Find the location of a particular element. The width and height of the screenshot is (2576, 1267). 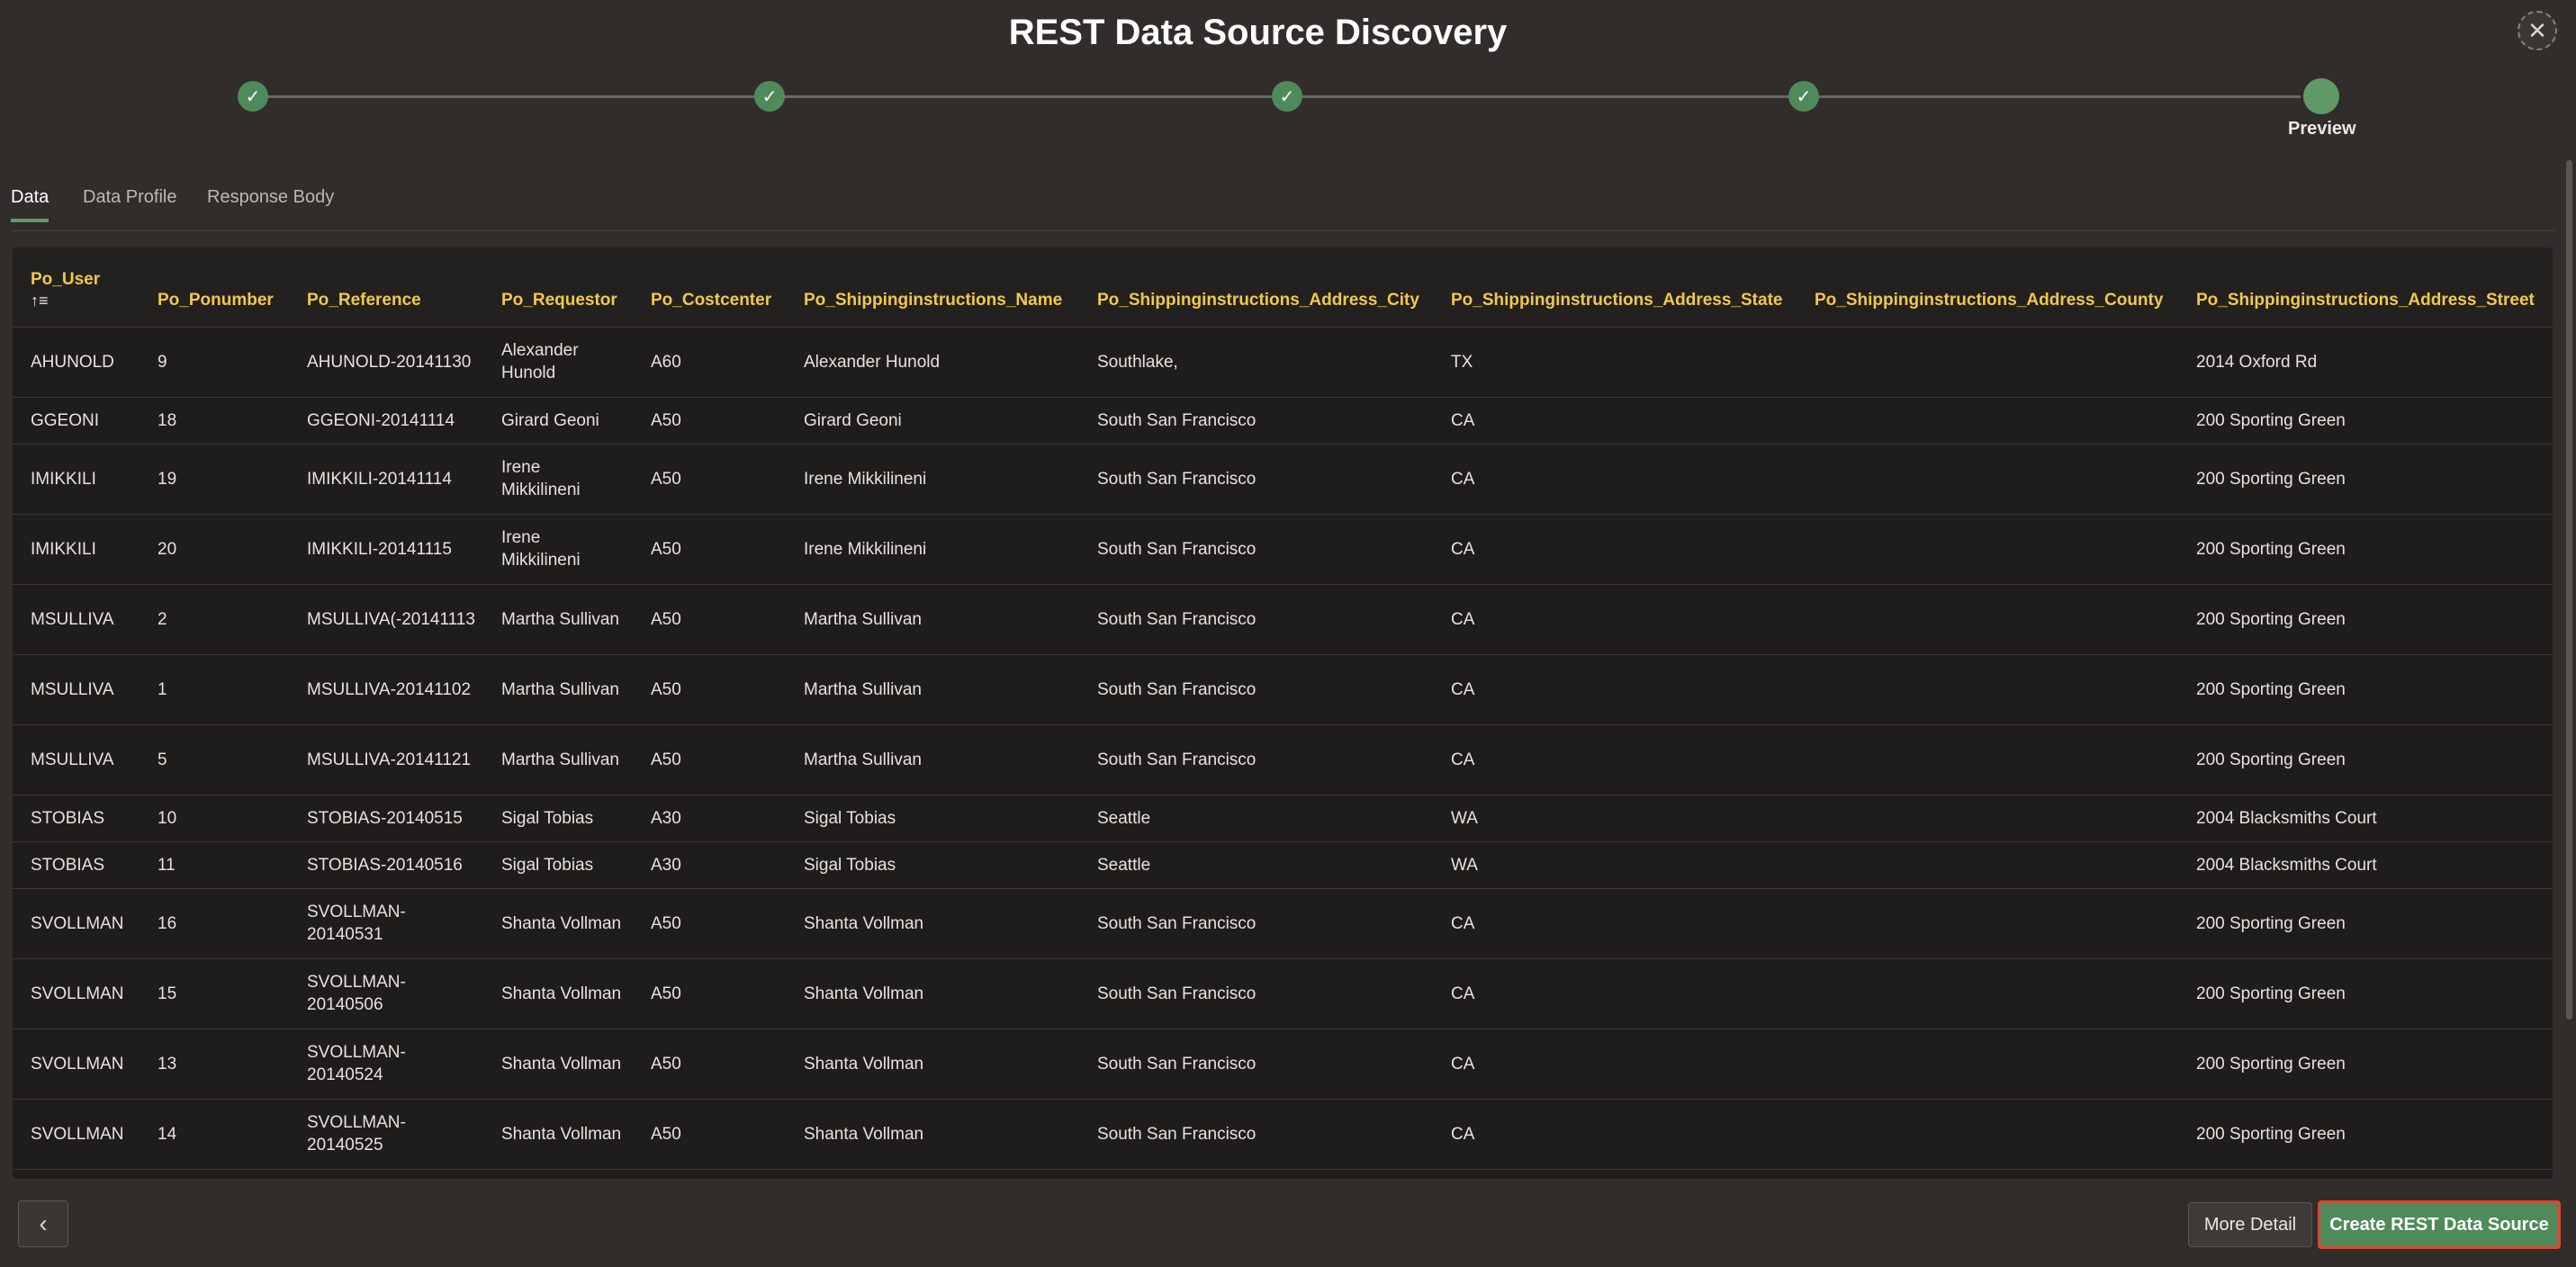

check-icon: ✓ is located at coordinates (1287, 97).